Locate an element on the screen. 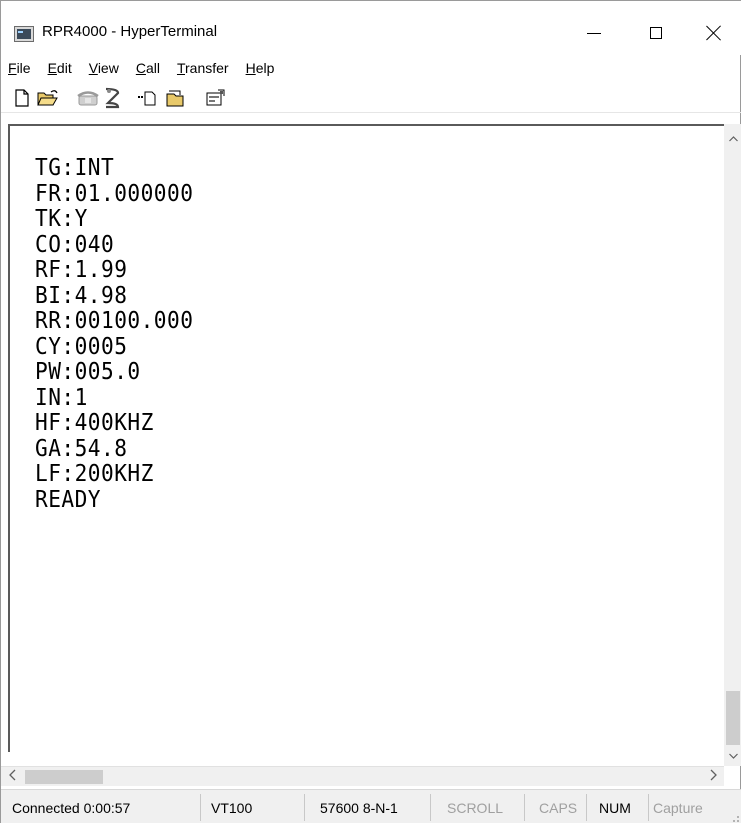  menu-file-mnemonic: F is located at coordinates (12, 68).